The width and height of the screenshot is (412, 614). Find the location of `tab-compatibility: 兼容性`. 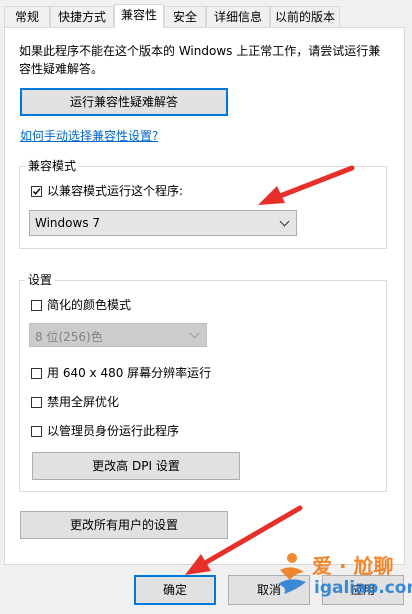

tab-compatibility: 兼容性 is located at coordinates (139, 16).